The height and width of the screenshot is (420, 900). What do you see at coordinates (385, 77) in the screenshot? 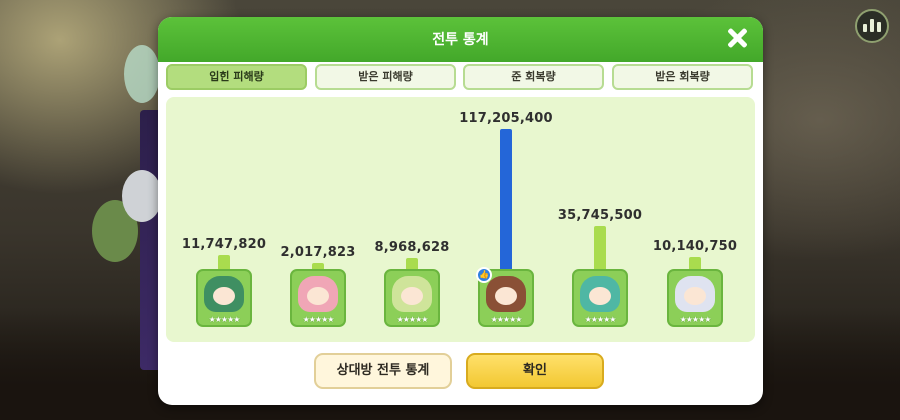
I see `tab-damage-taken: 받은 피해량` at bounding box center [385, 77].